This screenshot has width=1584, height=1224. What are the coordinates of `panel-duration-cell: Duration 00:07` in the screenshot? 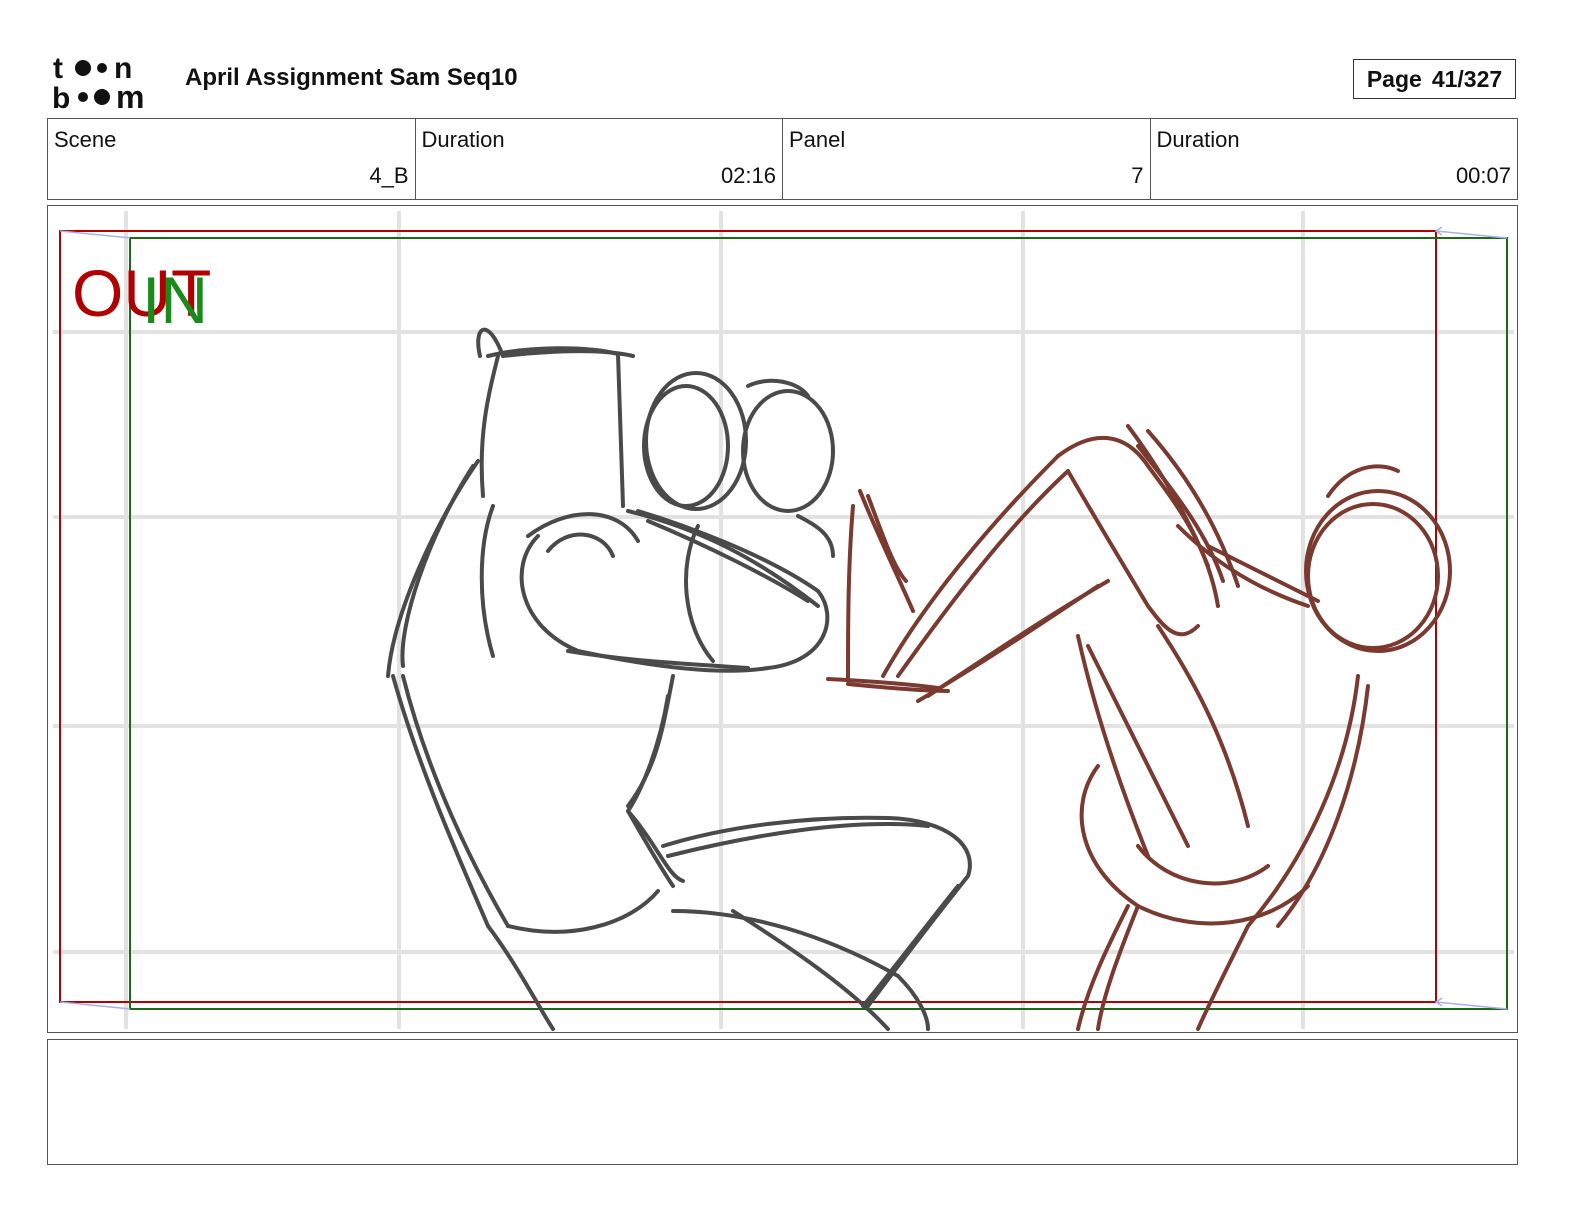 It's located at (1334, 159).